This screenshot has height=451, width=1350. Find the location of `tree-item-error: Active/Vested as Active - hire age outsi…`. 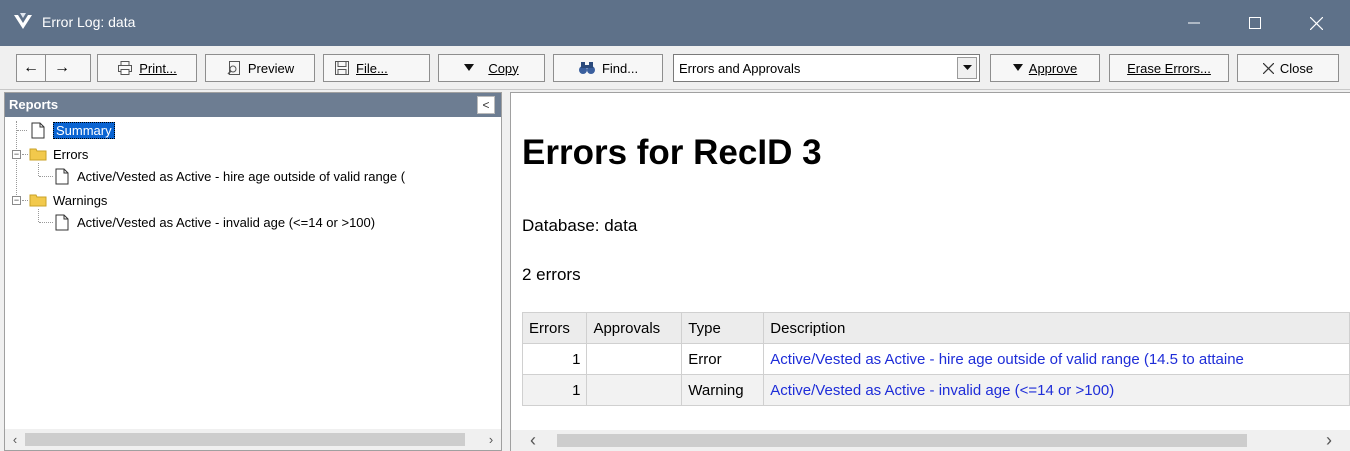

tree-item-error: Active/Vested as Active - hire age outsi… is located at coordinates (229, 176).